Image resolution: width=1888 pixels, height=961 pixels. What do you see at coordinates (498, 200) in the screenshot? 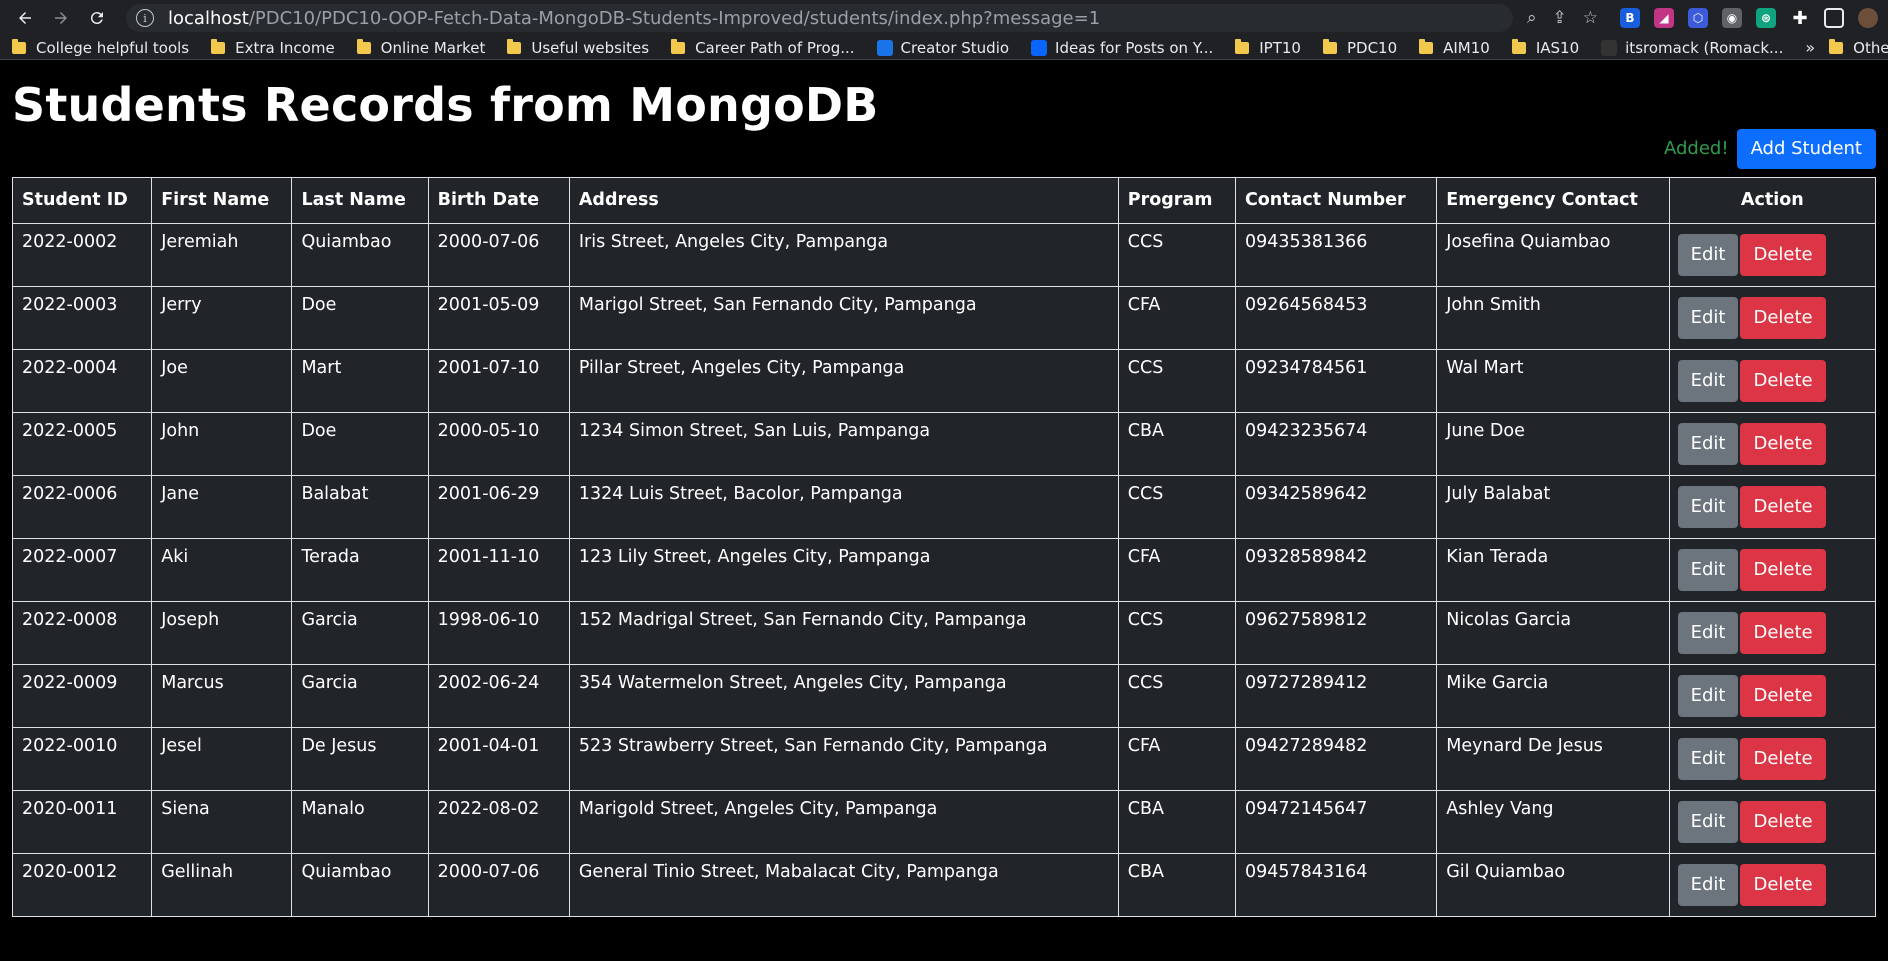
I see `column-header: Birth Date` at bounding box center [498, 200].